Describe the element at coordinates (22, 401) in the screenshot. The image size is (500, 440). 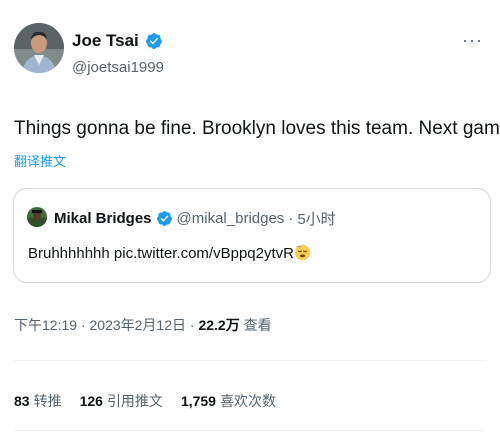
I see `retweets-count: 83` at that location.